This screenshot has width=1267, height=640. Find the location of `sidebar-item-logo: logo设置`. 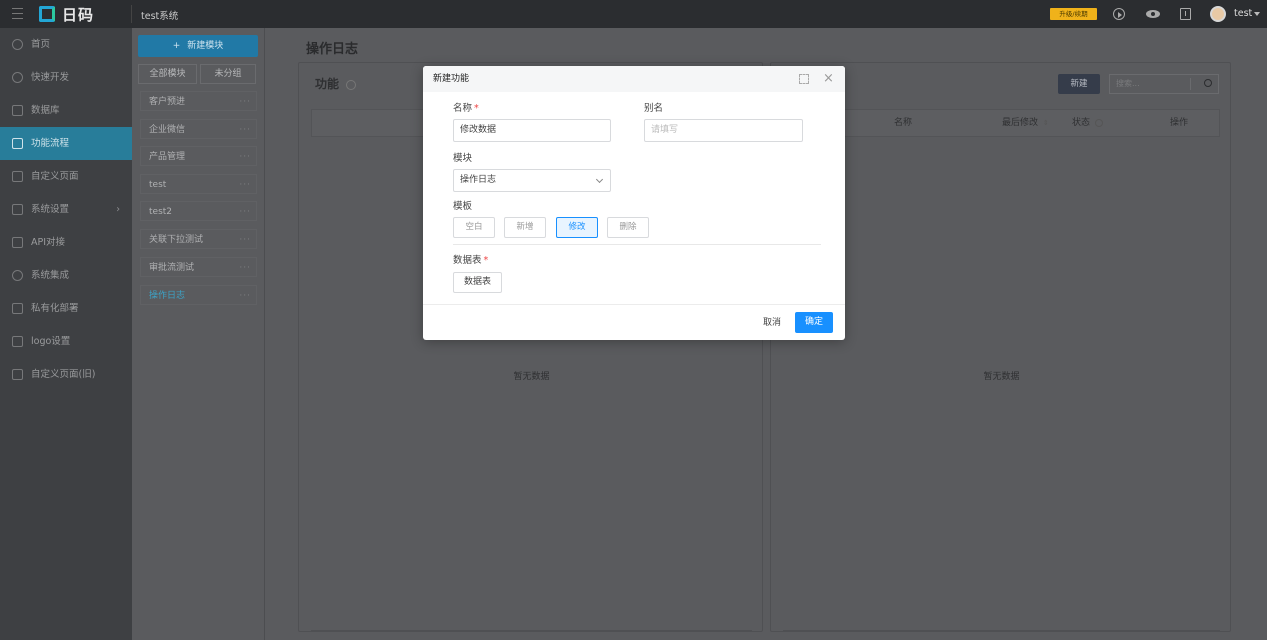

sidebar-item-logo: logo设置 is located at coordinates (66, 341).